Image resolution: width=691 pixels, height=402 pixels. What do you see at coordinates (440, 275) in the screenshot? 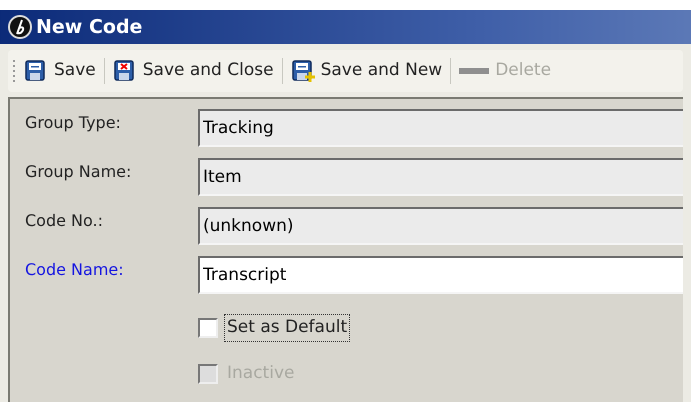
I see `text-field: Transcript` at bounding box center [440, 275].